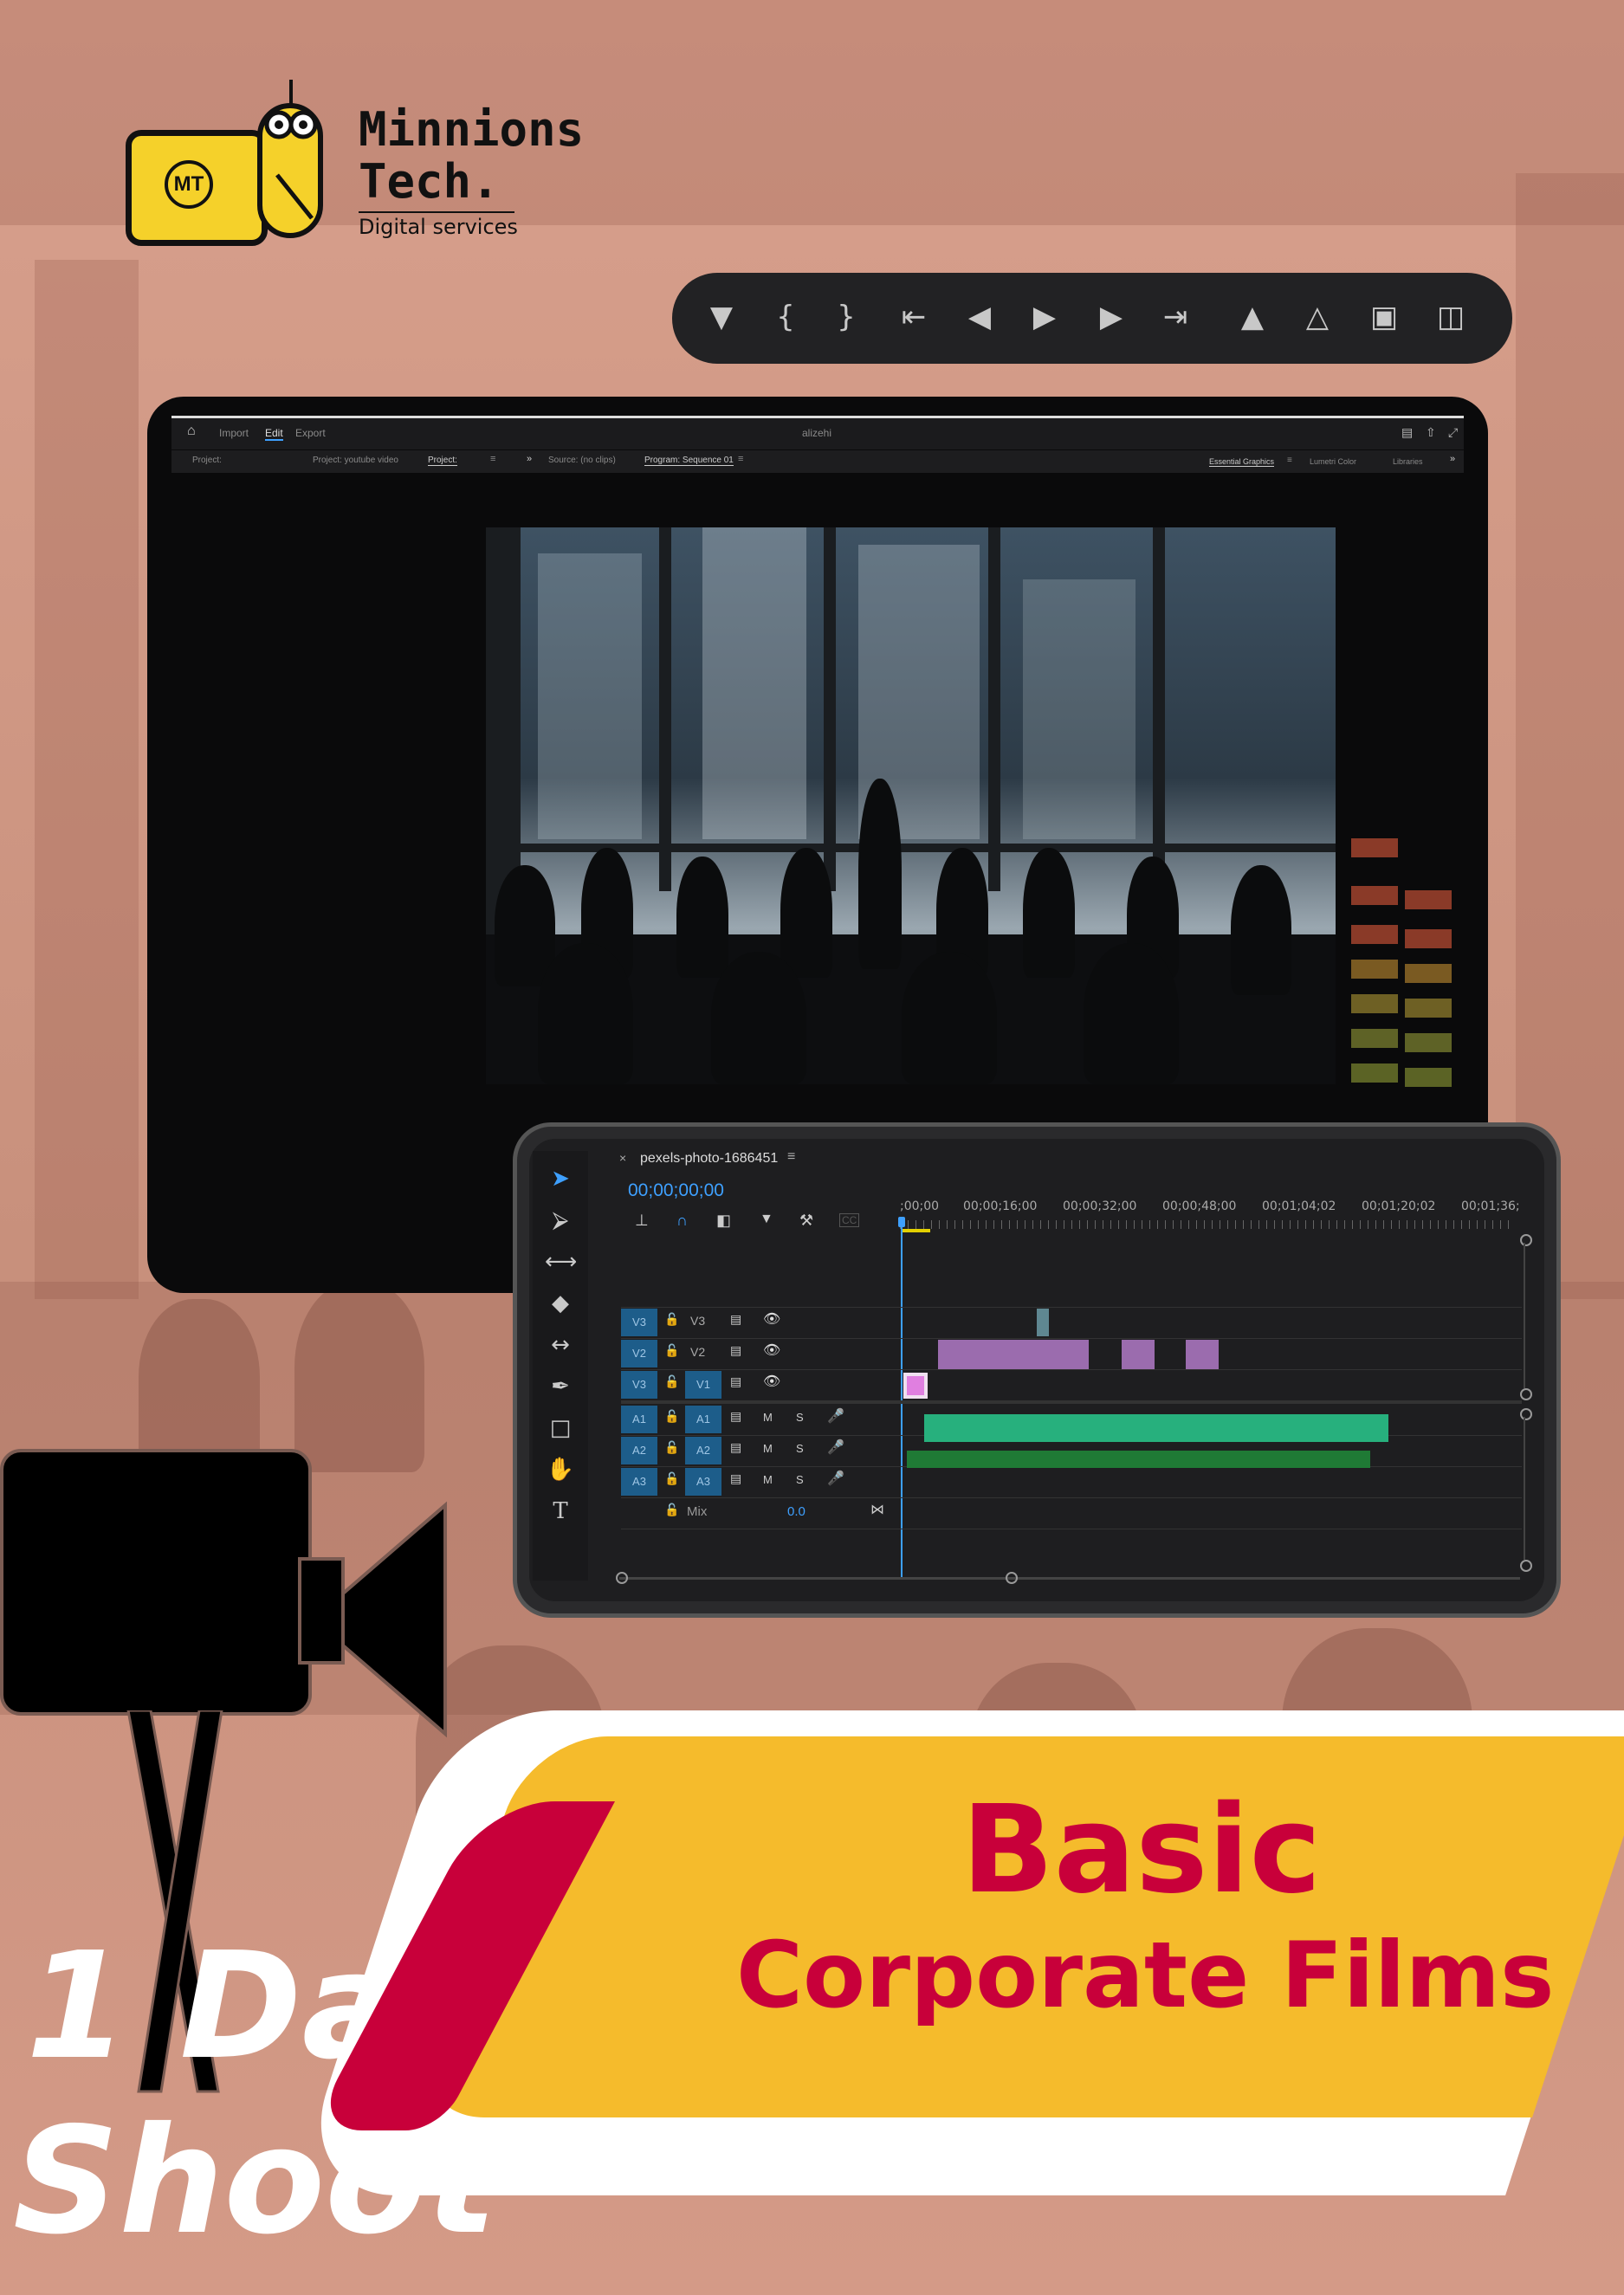 Image resolution: width=1624 pixels, height=2295 pixels. Describe the element at coordinates (846, 317) in the screenshot. I see `mark-out-icon: }` at that location.